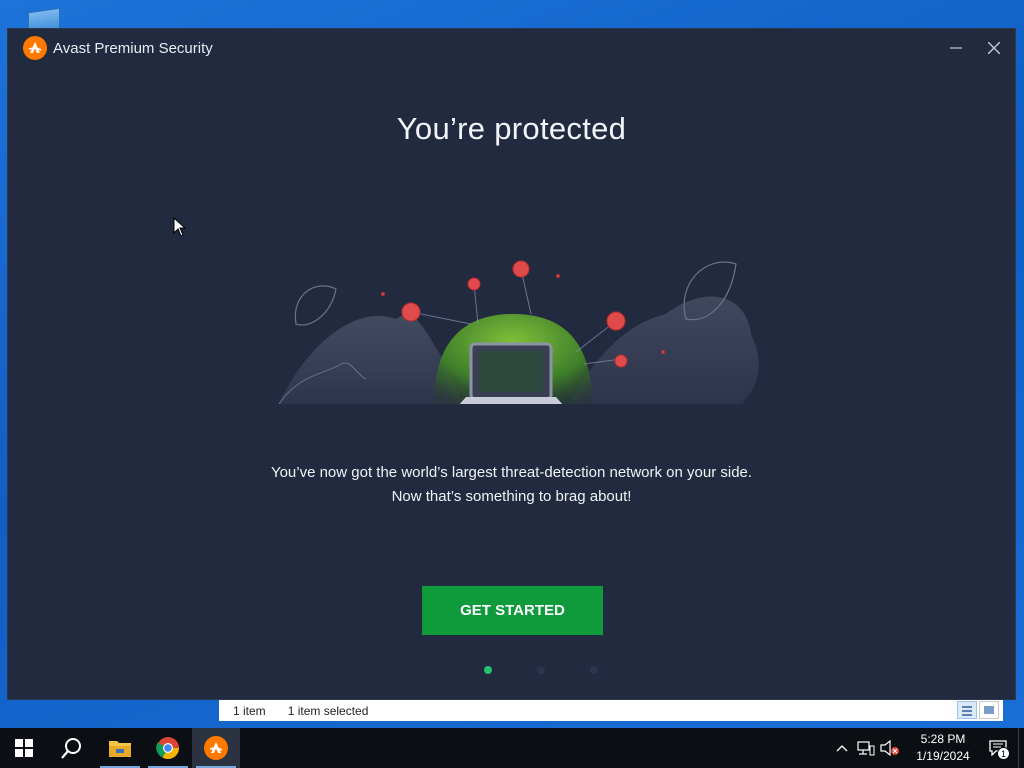 This screenshot has height=768, width=1024. I want to click on volume-button, so click(890, 748).